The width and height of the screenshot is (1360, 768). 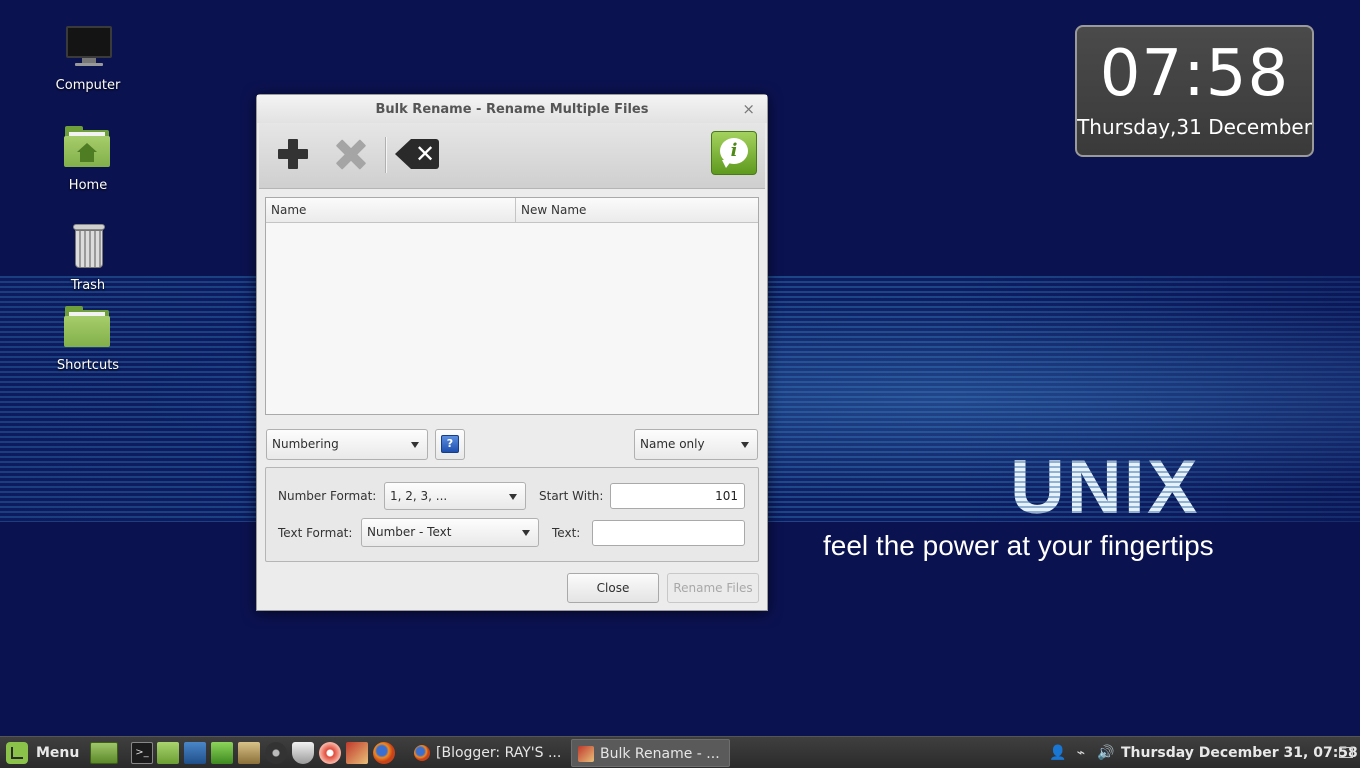 What do you see at coordinates (293, 155) in the screenshot?
I see `add-files-button` at bounding box center [293, 155].